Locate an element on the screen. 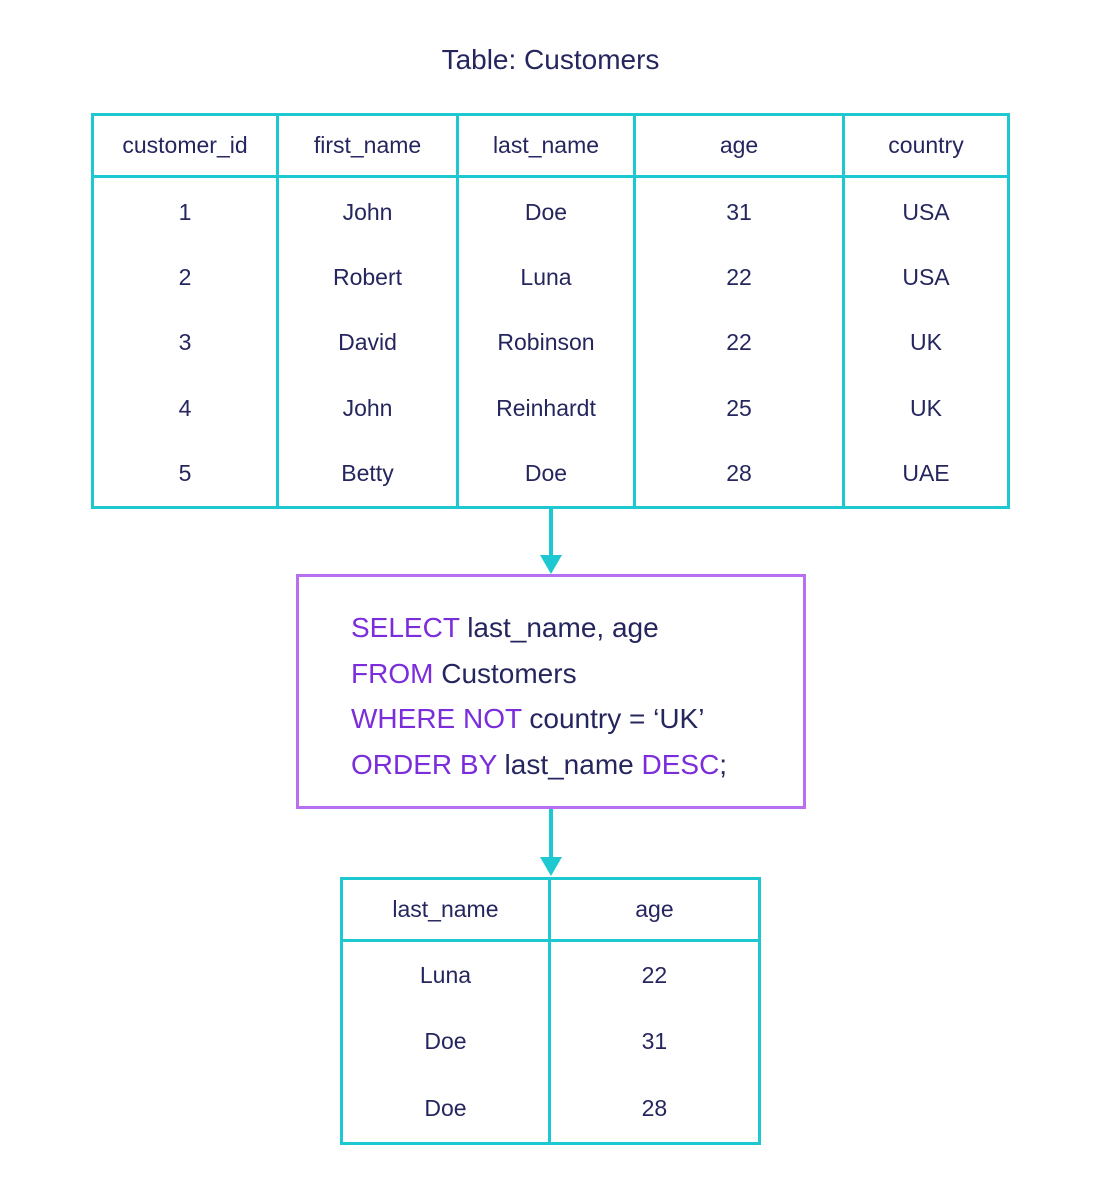 Image resolution: width=1101 pixels, height=1200 pixels. sql-text: last_name, age is located at coordinates (559, 627).